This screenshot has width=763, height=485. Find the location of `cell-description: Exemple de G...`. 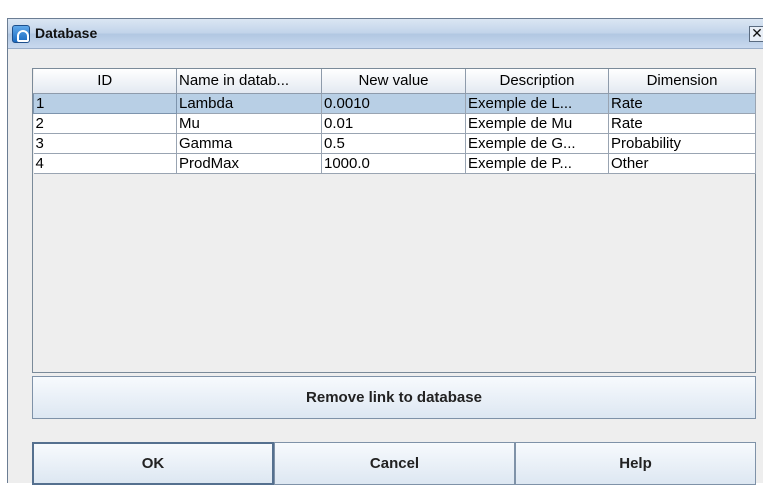

cell-description: Exemple de G... is located at coordinates (537, 143).